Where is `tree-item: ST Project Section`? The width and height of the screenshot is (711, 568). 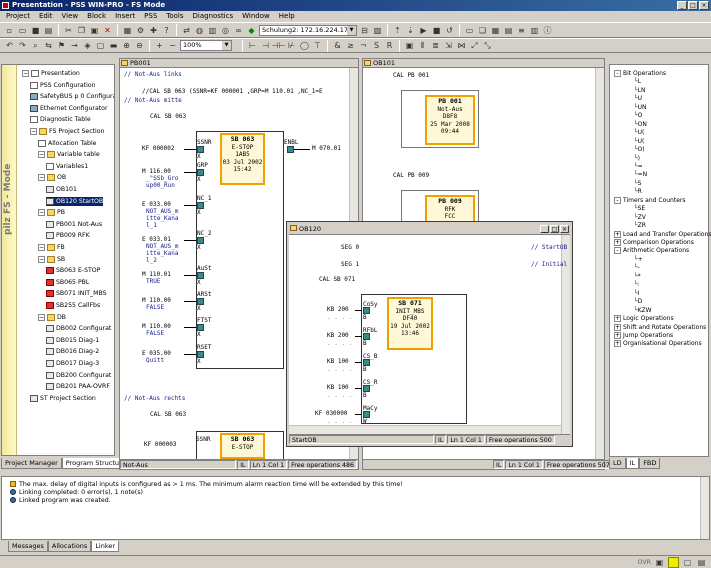
tree-item: ST Project Section is located at coordinates (63, 398).